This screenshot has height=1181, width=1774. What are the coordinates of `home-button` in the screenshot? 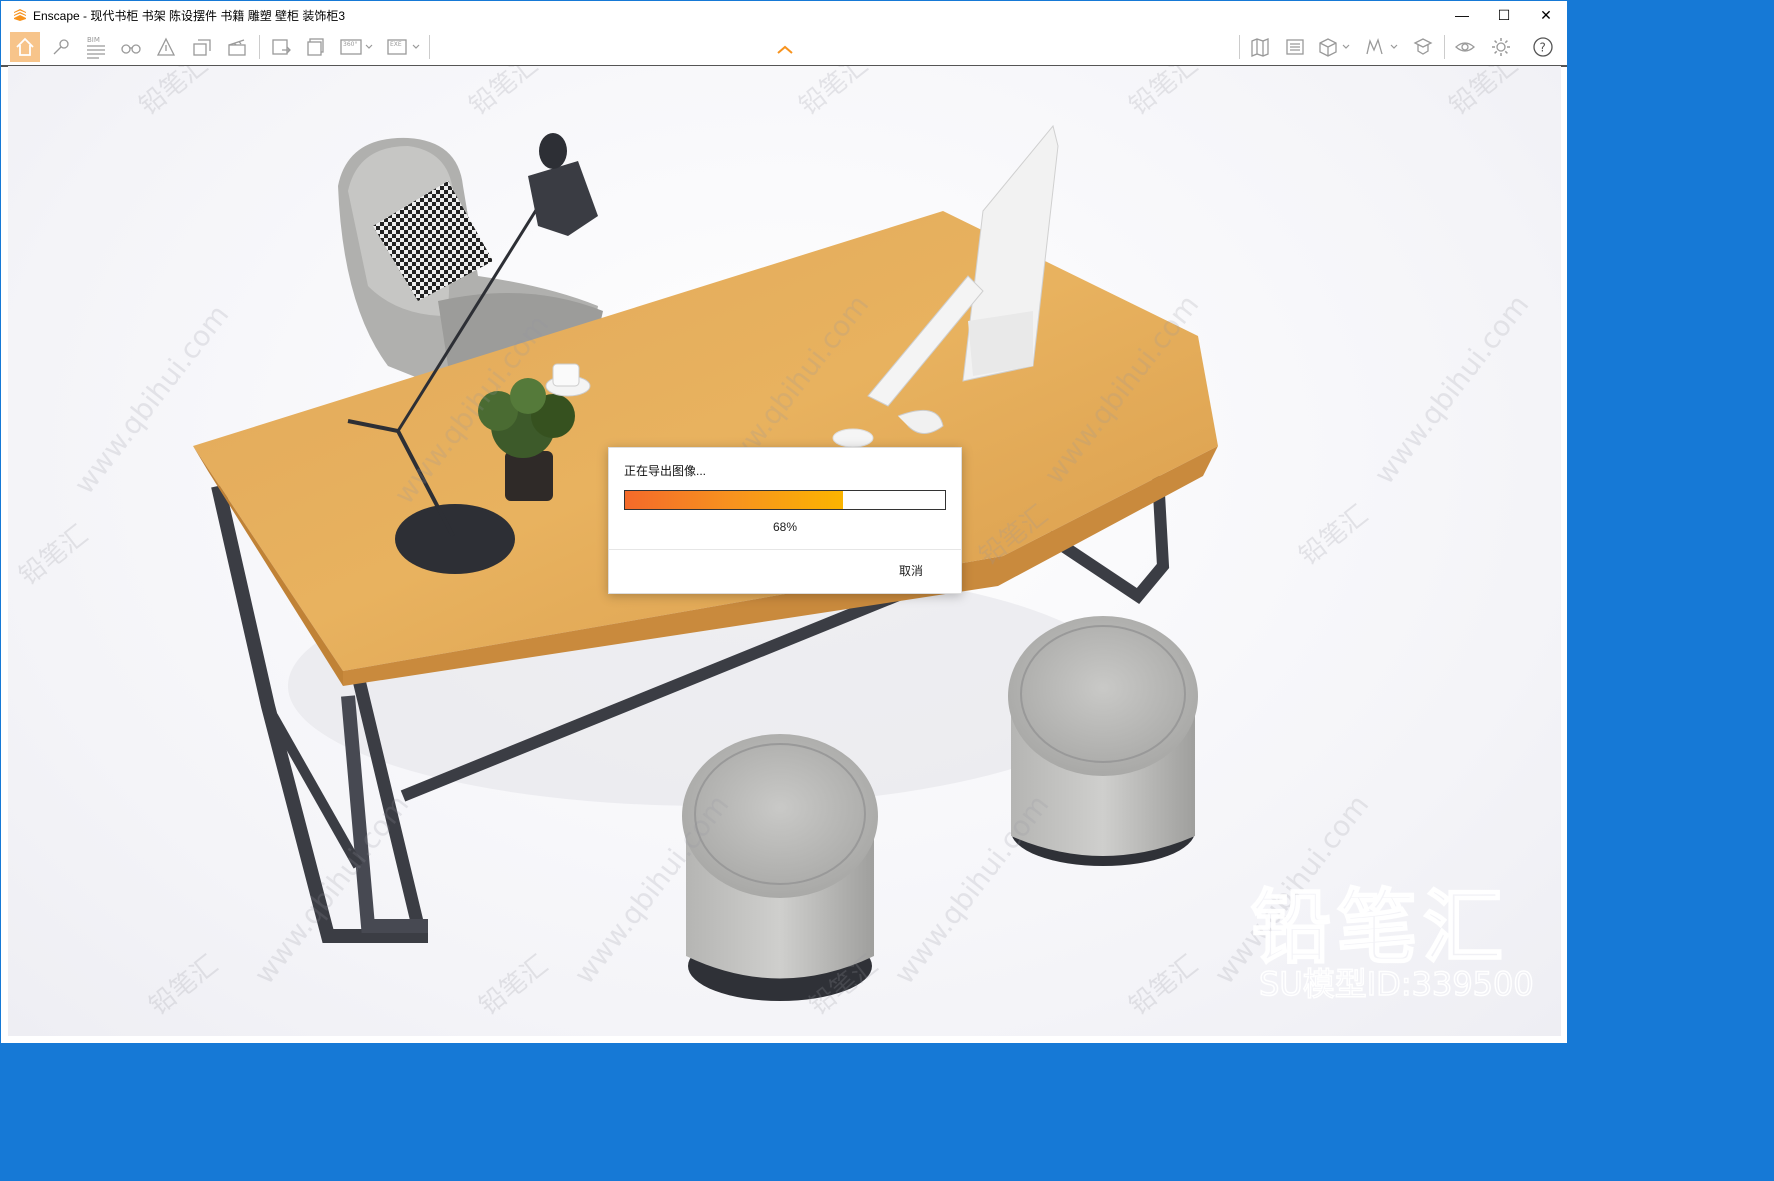 It's located at (25, 47).